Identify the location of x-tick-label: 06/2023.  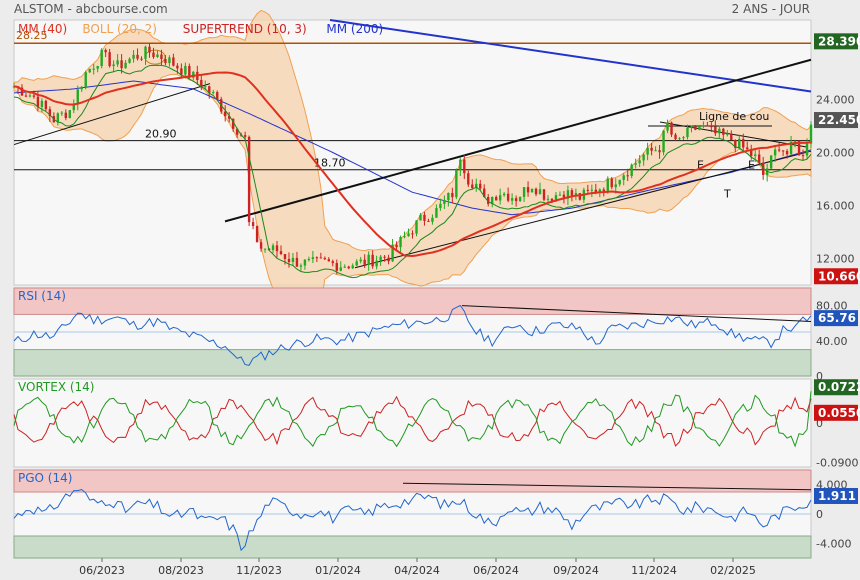
(102, 570).